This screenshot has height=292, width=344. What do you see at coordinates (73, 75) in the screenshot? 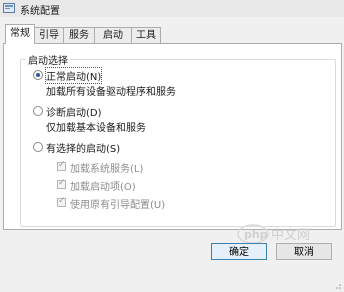
I see `normal-startup-label: 正常启动(N)` at bounding box center [73, 75].